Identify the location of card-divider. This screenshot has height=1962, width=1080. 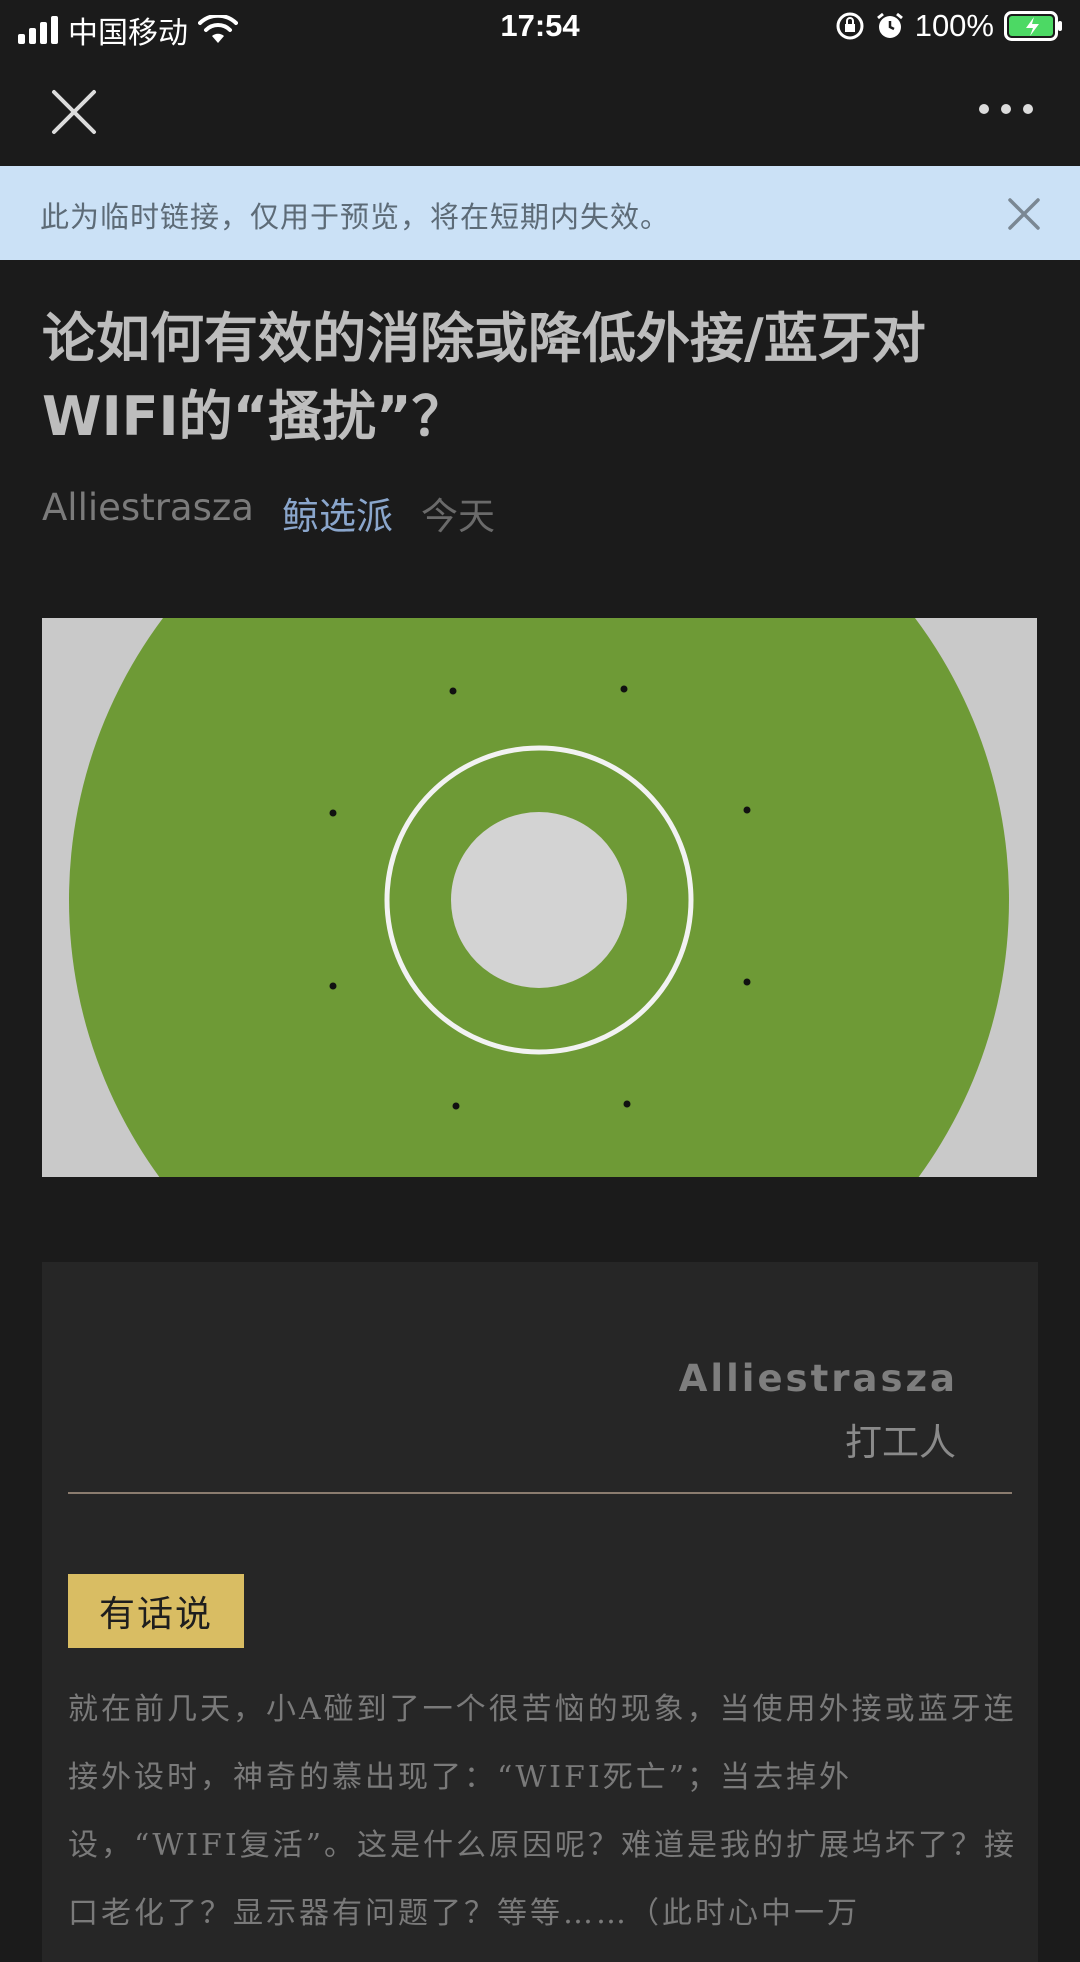
(540, 1493).